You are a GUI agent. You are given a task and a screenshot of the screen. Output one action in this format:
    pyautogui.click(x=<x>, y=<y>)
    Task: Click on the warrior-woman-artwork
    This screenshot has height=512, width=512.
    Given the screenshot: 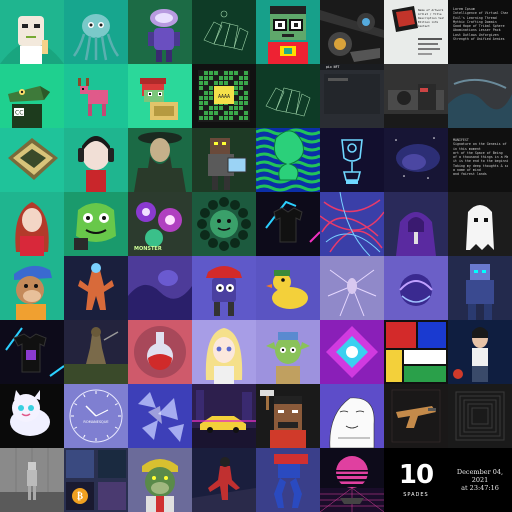 What is the action you would take?
    pyautogui.click(x=480, y=352)
    